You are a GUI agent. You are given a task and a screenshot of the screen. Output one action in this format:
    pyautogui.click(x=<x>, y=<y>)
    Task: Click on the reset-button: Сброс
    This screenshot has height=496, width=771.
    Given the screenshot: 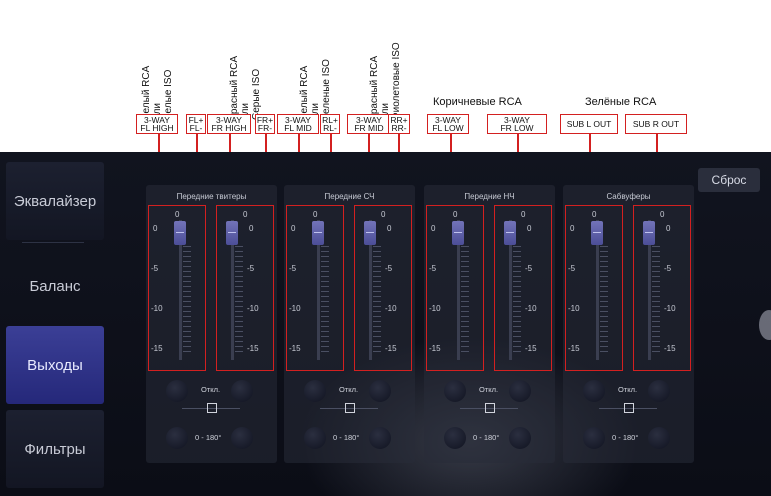 What is the action you would take?
    pyautogui.click(x=729, y=180)
    